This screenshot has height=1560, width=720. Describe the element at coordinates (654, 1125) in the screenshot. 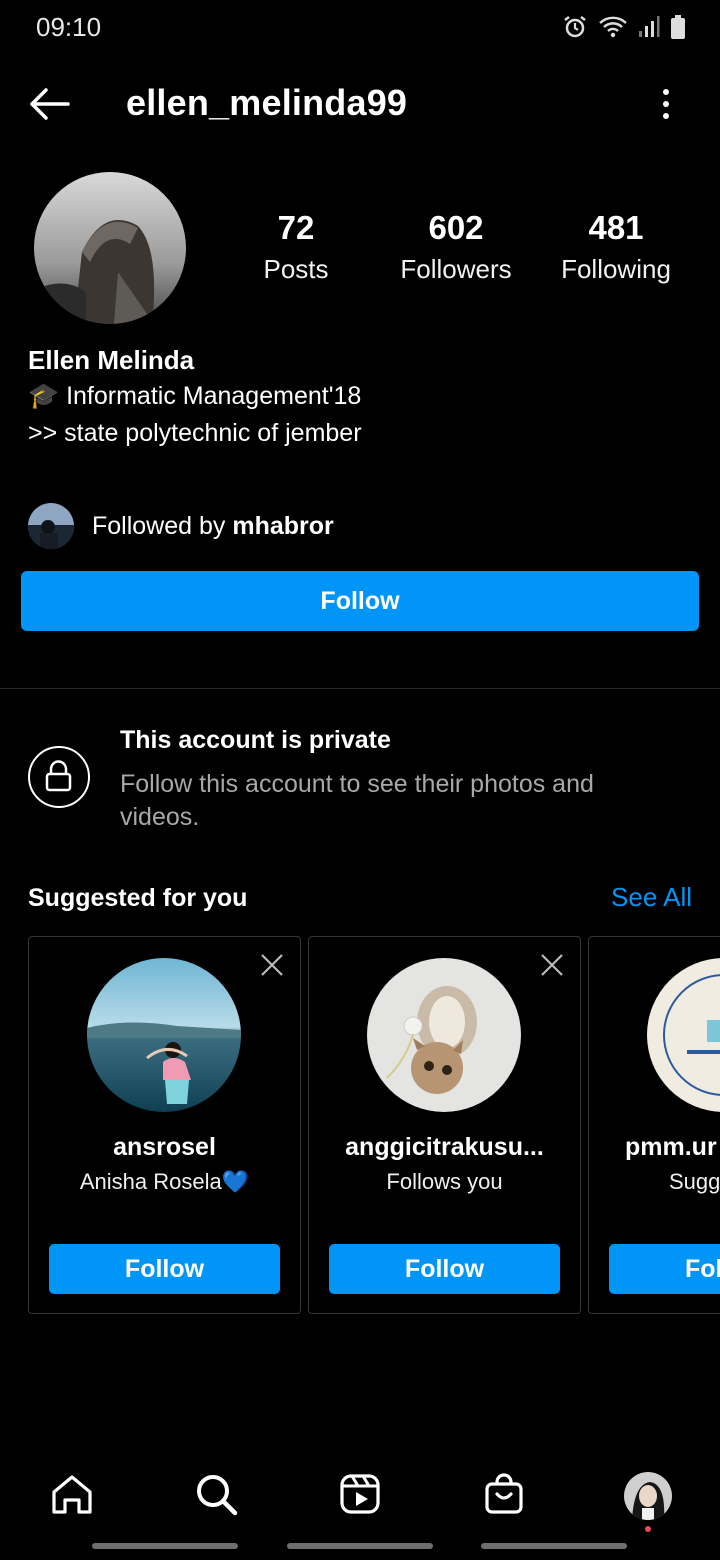

I see `suggested-card: pmm.ur Sugg Fol` at that location.